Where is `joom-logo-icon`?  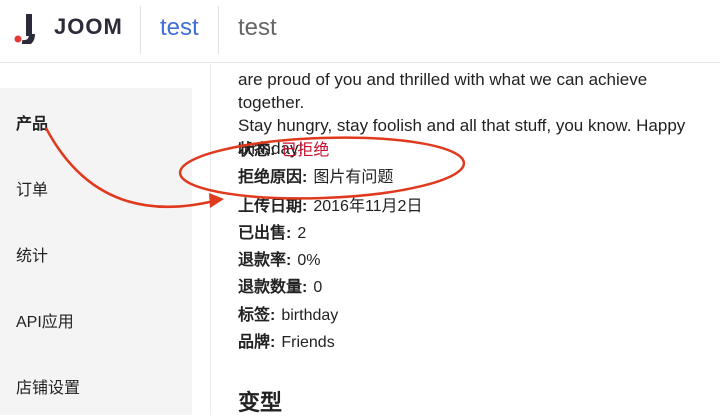 joom-logo-icon is located at coordinates (24, 29).